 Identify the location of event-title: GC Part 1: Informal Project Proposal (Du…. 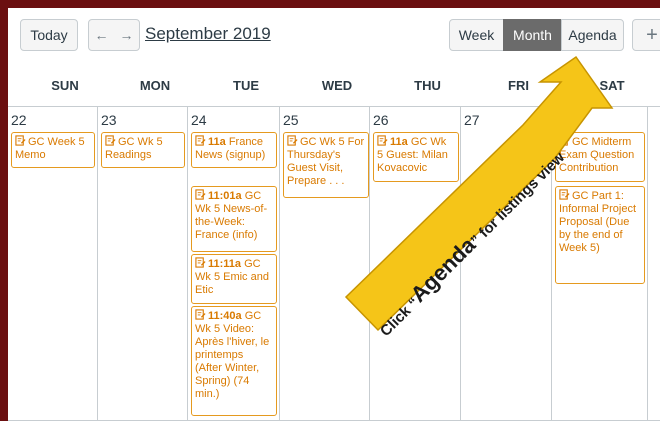
(598, 222).